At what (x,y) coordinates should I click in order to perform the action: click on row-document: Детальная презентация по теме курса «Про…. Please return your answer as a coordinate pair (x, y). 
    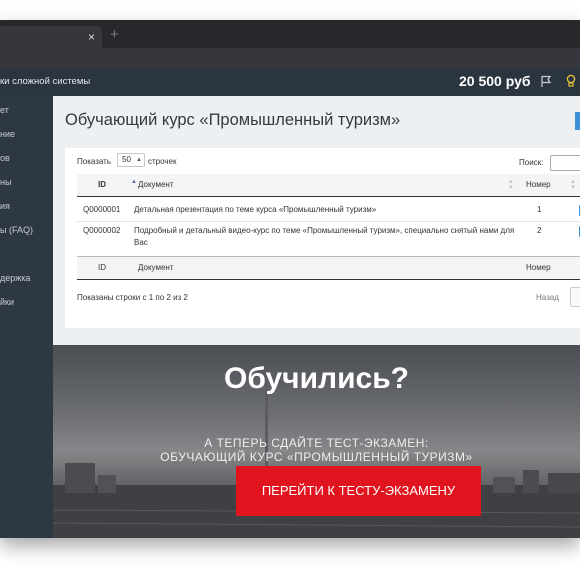
    Looking at the image, I should click on (255, 209).